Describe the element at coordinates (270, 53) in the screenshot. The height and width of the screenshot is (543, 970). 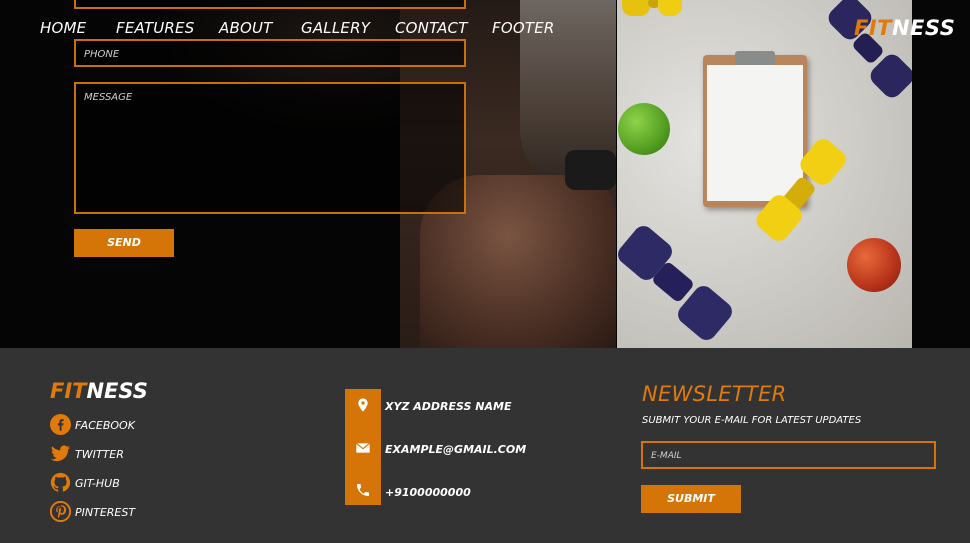
I see `phone-field: PHONE` at that location.